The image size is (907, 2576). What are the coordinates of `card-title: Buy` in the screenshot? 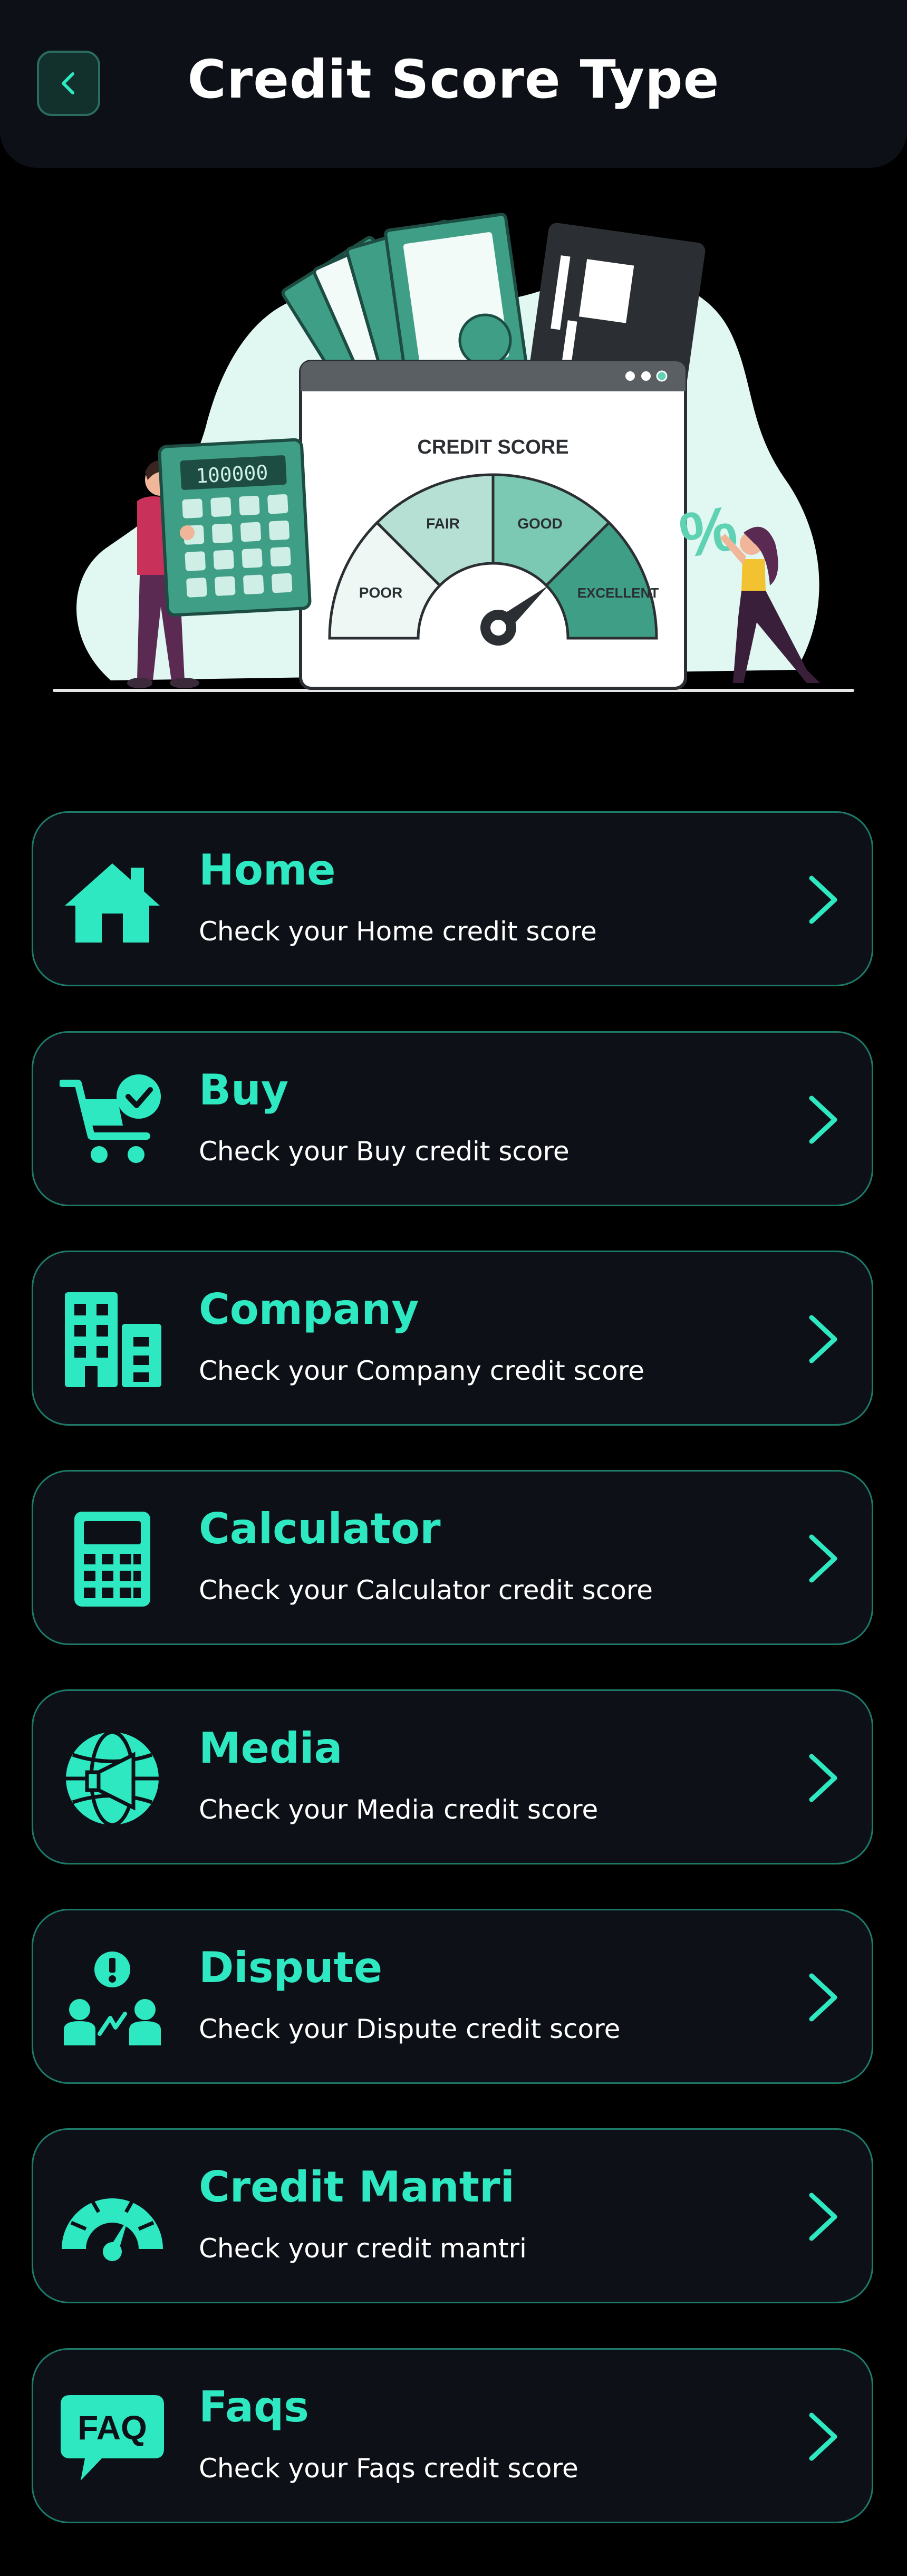 It's located at (244, 1090).